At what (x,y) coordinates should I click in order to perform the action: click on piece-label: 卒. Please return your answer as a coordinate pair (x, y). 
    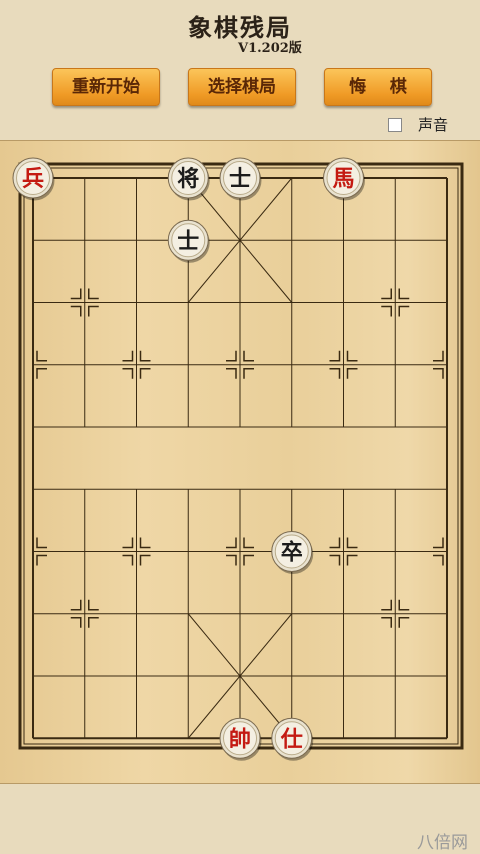
    Looking at the image, I should click on (292, 553).